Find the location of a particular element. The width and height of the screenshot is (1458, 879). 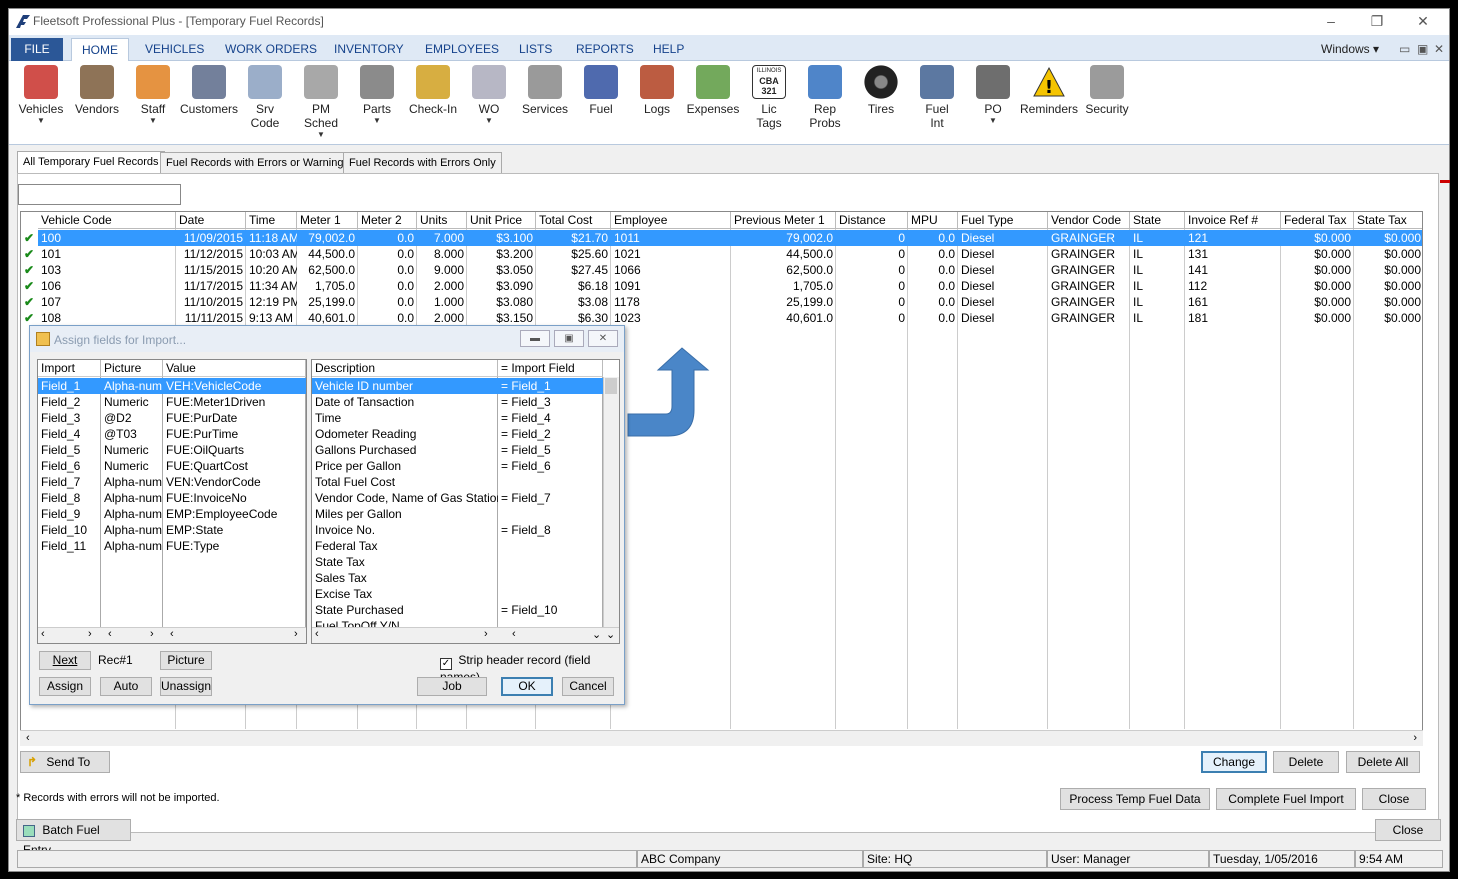

list-item: Vehicle ID number = Field_1 is located at coordinates (457, 386).